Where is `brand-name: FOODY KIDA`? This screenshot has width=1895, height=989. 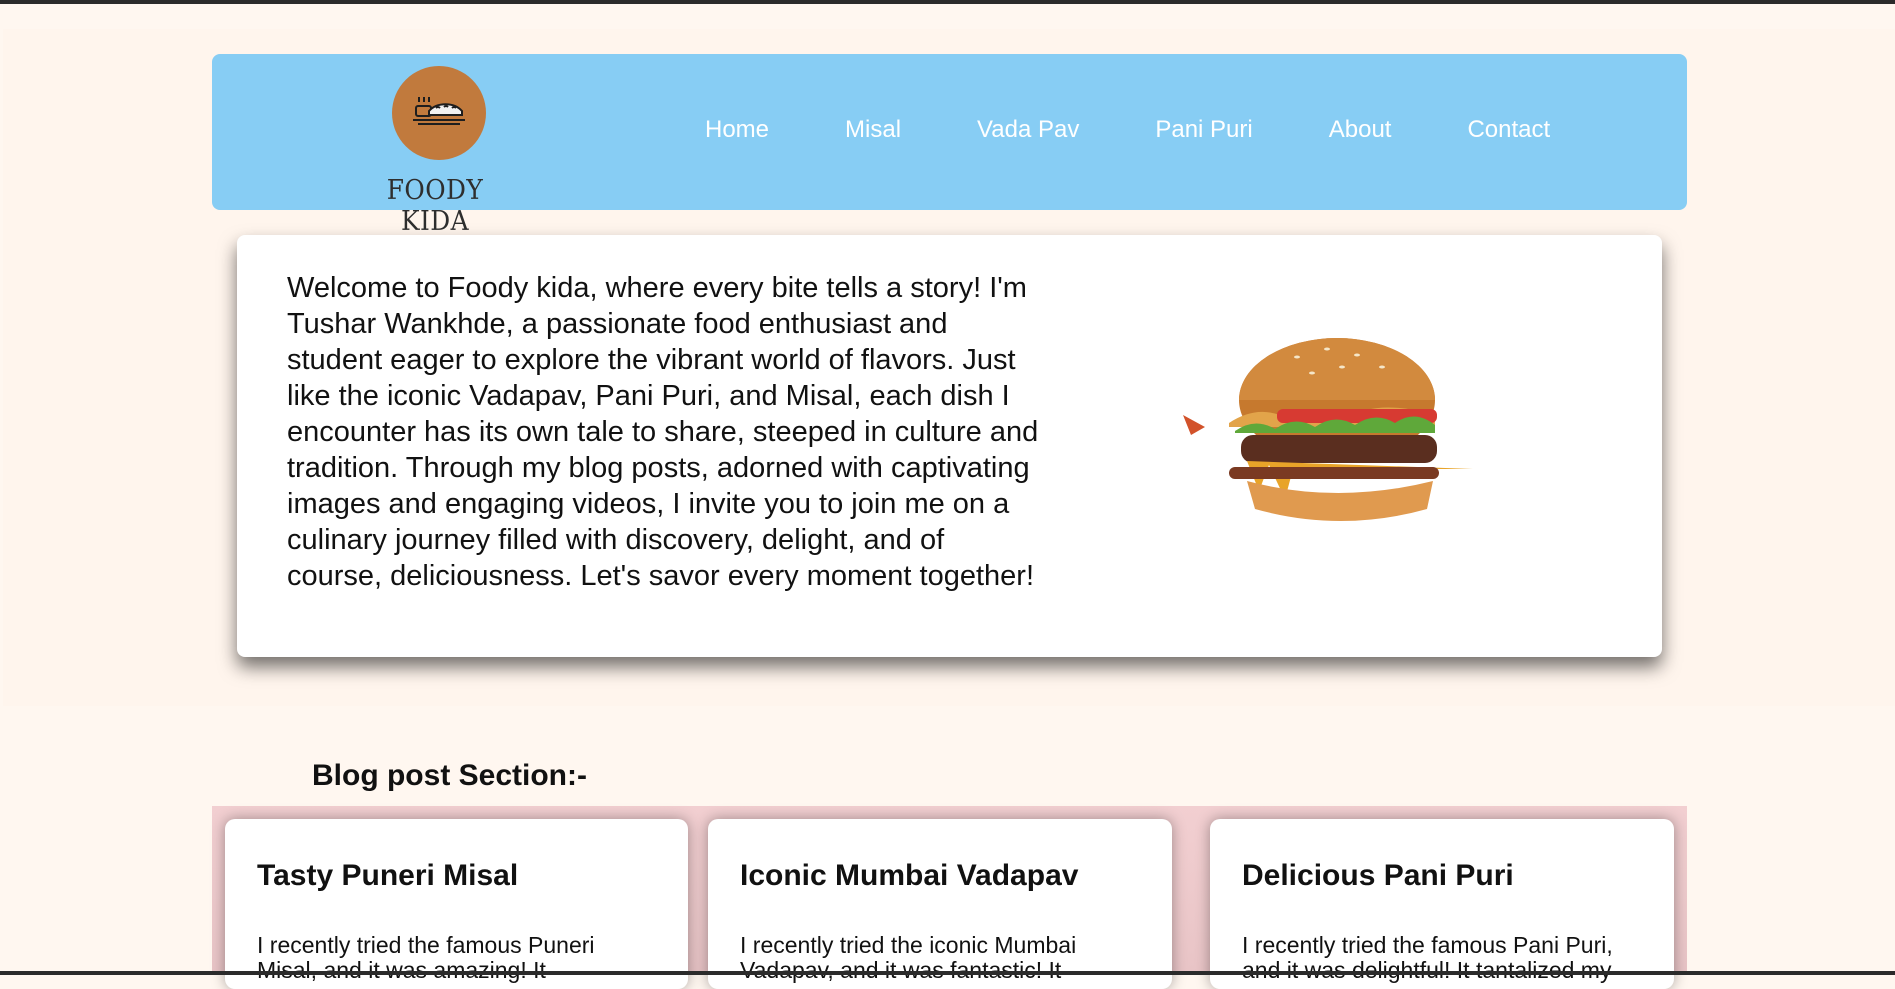 brand-name: FOODY KIDA is located at coordinates (435, 206).